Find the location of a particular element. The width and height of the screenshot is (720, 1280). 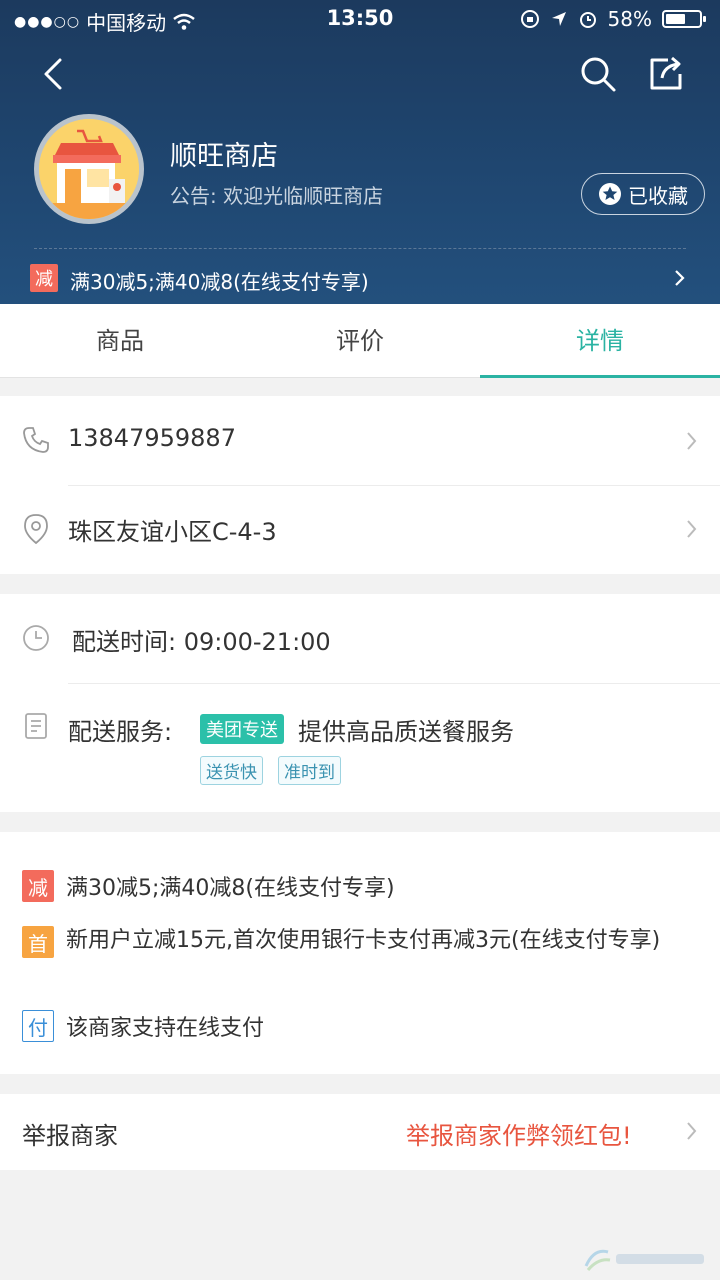

address-row: 珠区友谊小区C-4-3 is located at coordinates (360, 530).